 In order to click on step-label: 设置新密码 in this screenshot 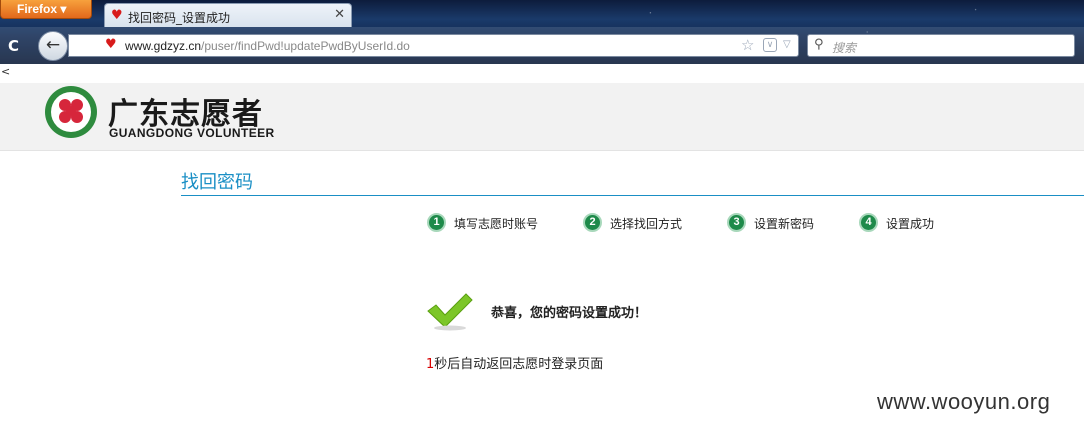, I will do `click(784, 224)`.